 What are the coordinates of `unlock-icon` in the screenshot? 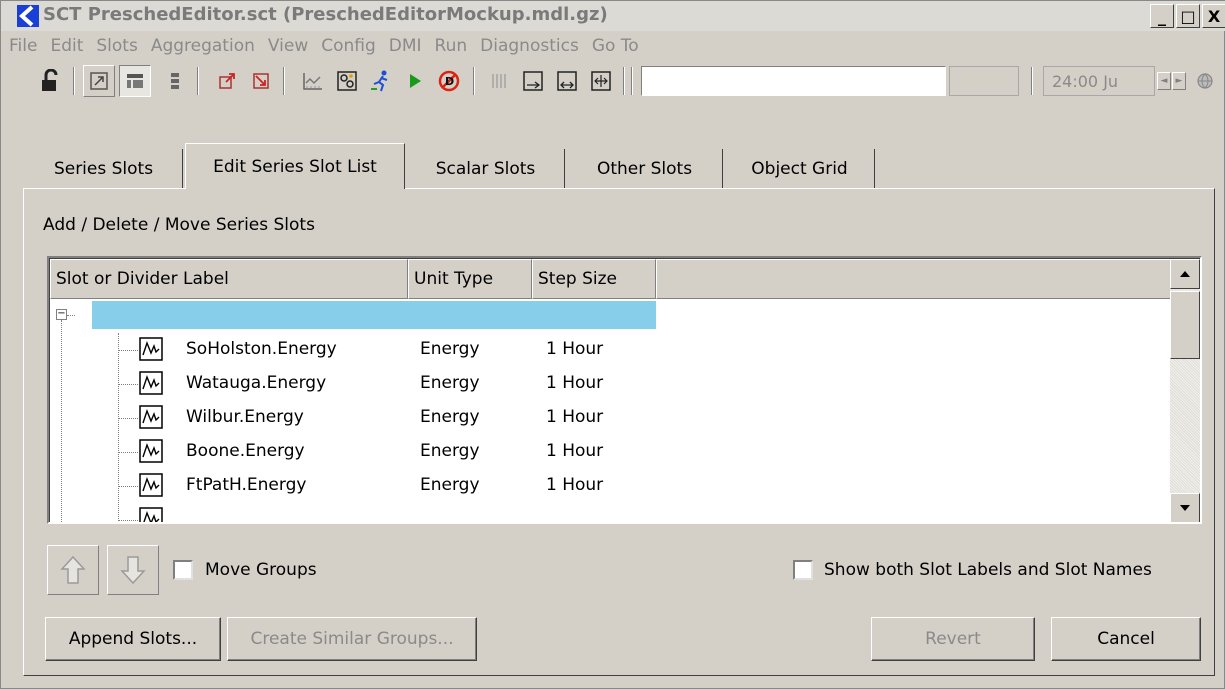 It's located at (50, 80).